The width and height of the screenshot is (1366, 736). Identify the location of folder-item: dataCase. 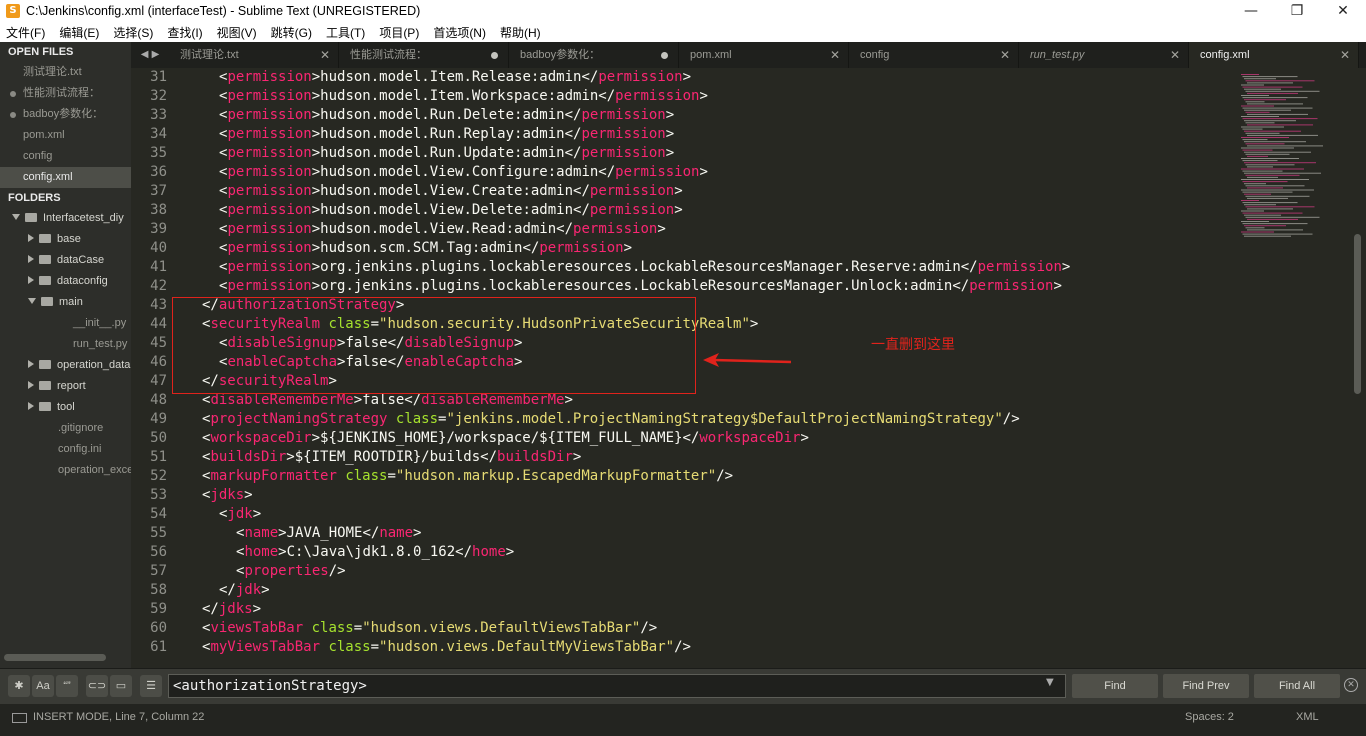
(65, 260).